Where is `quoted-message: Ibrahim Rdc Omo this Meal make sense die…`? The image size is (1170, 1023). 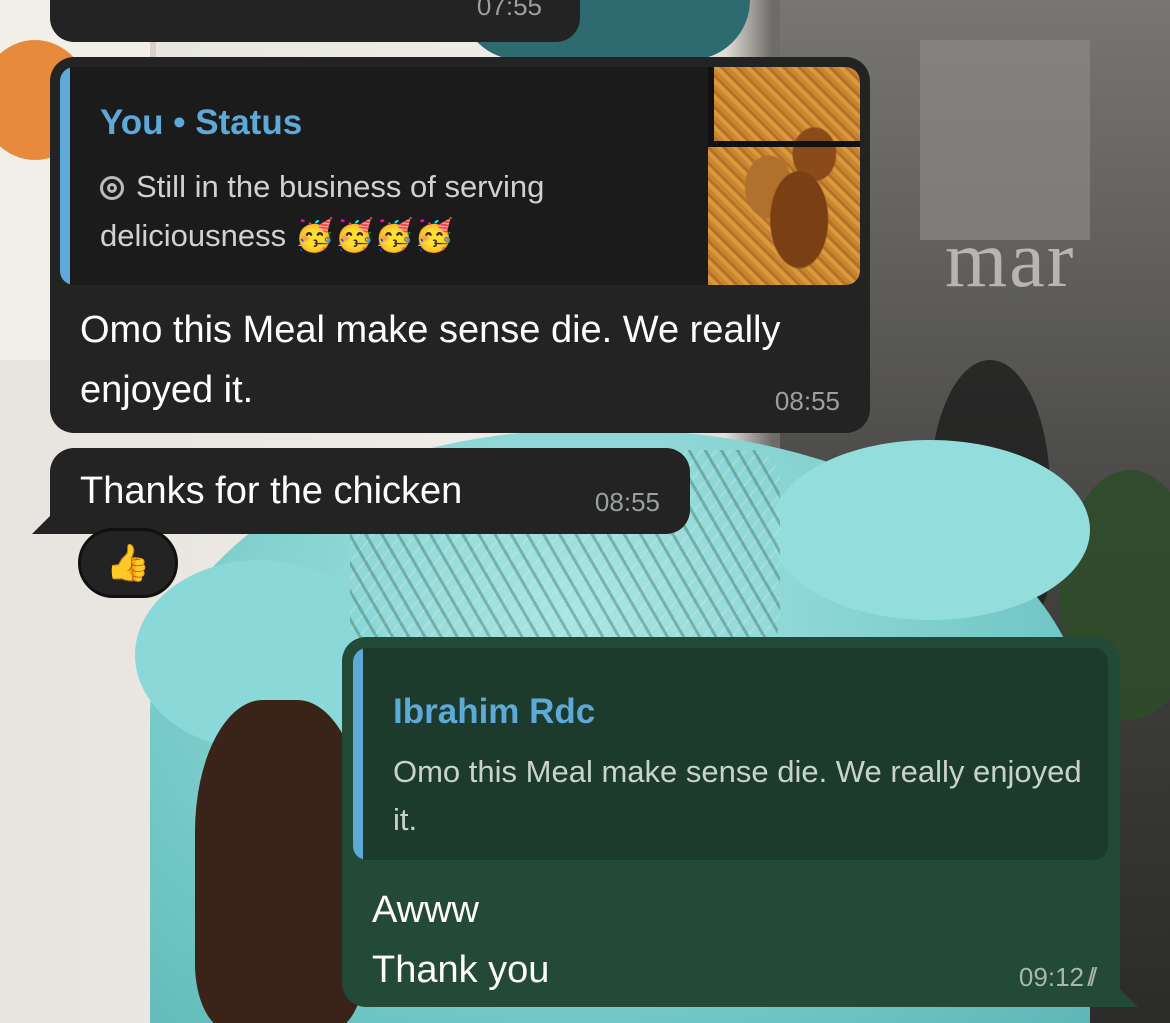
quoted-message: Ibrahim Rdc Omo this Meal make sense die… is located at coordinates (730, 754).